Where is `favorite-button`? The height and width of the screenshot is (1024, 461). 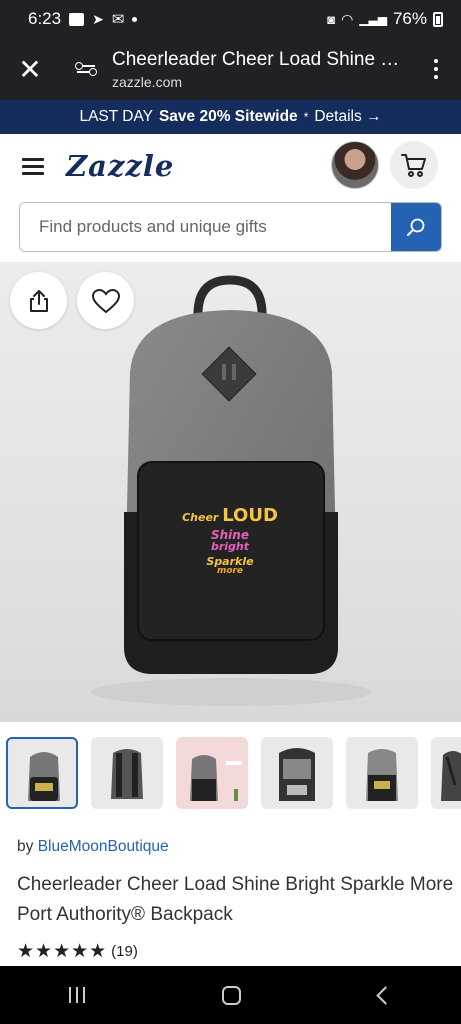
favorite-button is located at coordinates (105, 300).